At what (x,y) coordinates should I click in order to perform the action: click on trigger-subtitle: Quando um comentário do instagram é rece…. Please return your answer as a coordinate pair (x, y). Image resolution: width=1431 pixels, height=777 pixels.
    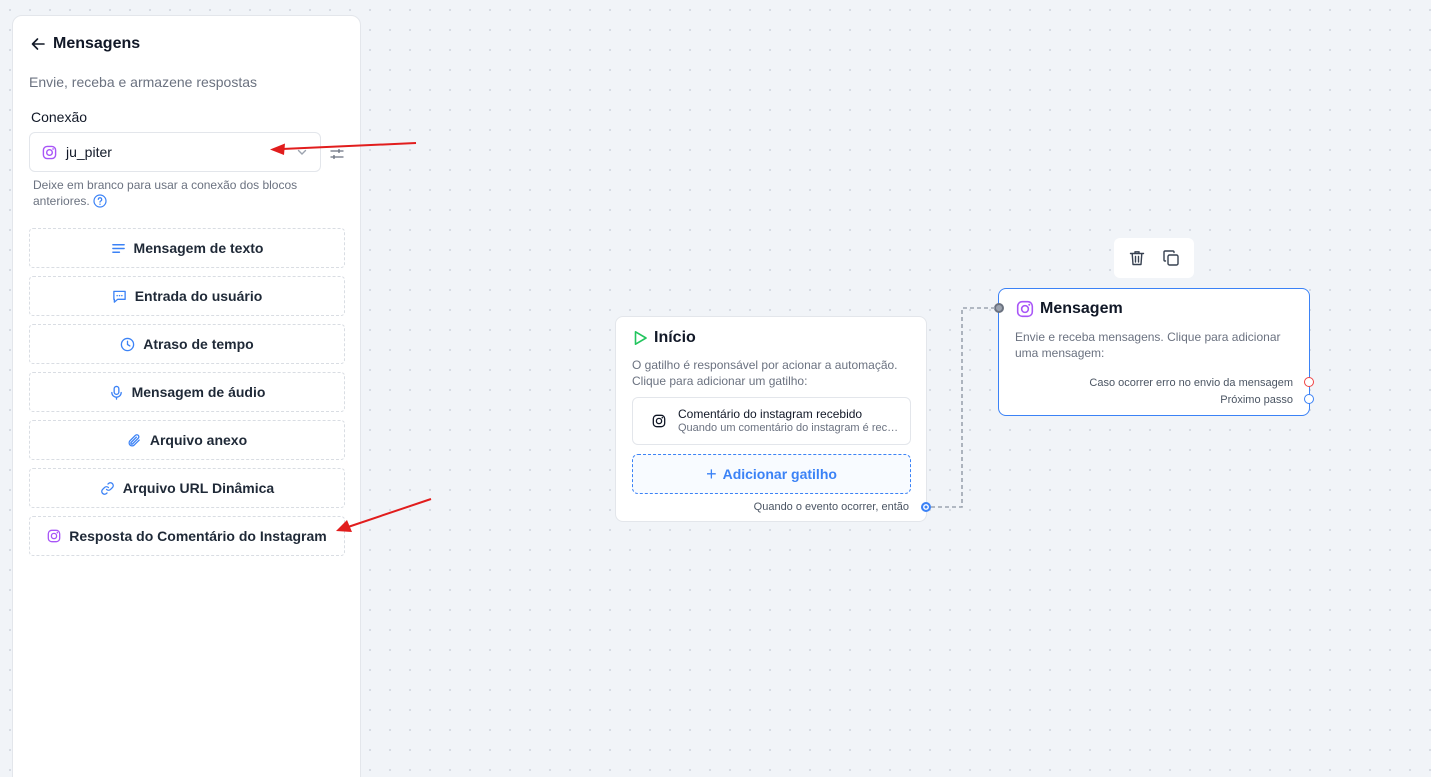
    Looking at the image, I should click on (790, 428).